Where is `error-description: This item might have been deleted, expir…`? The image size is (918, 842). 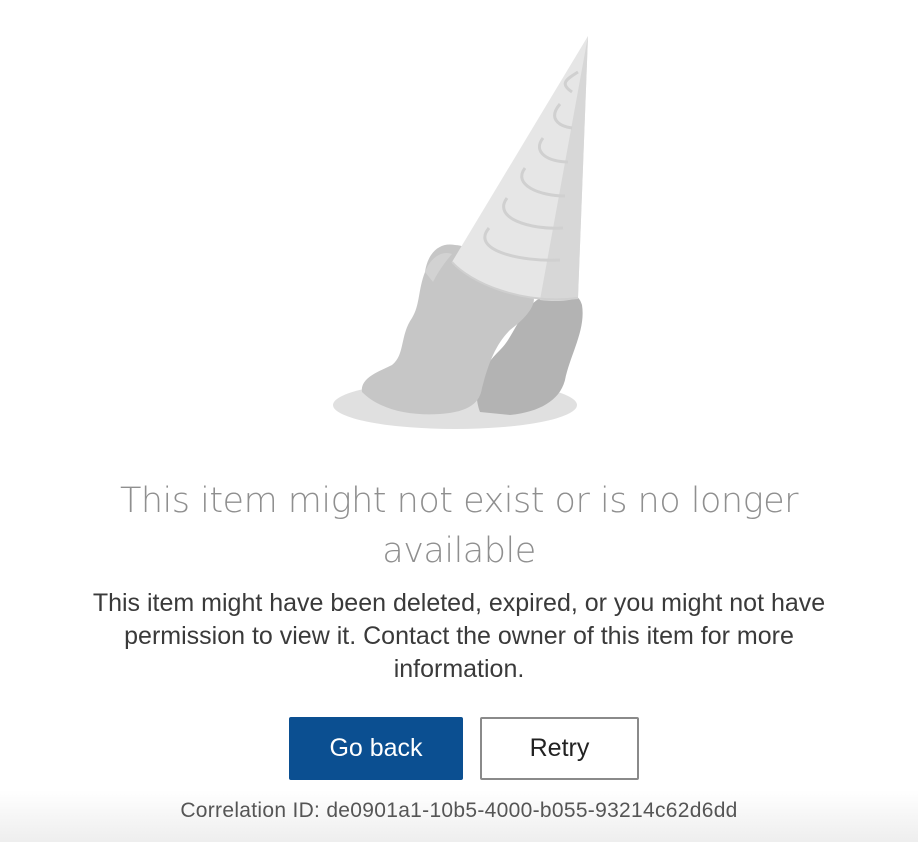
error-description: This item might have been deleted, expir… is located at coordinates (459, 636).